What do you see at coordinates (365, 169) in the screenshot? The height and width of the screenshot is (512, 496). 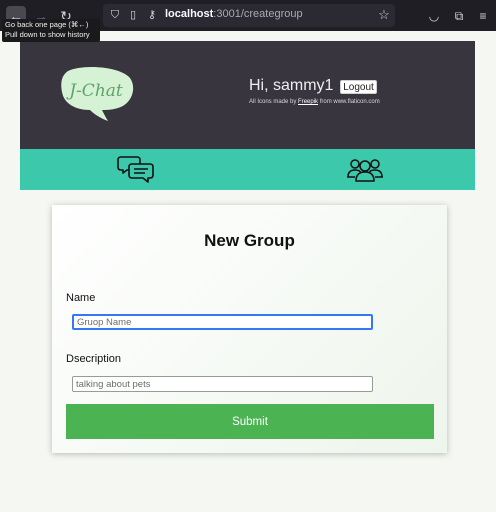 I see `groups-icon` at bounding box center [365, 169].